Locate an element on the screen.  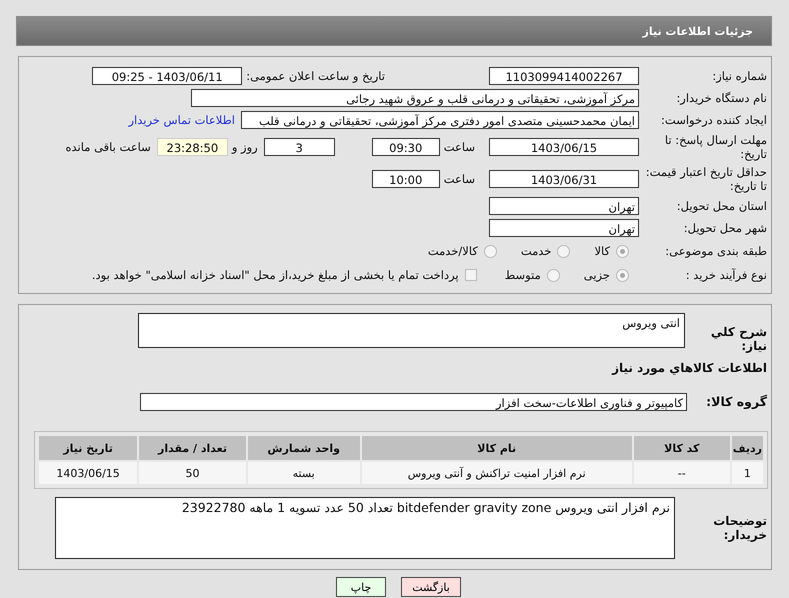
column-header: تاریخ نیاز is located at coordinates (88, 448).